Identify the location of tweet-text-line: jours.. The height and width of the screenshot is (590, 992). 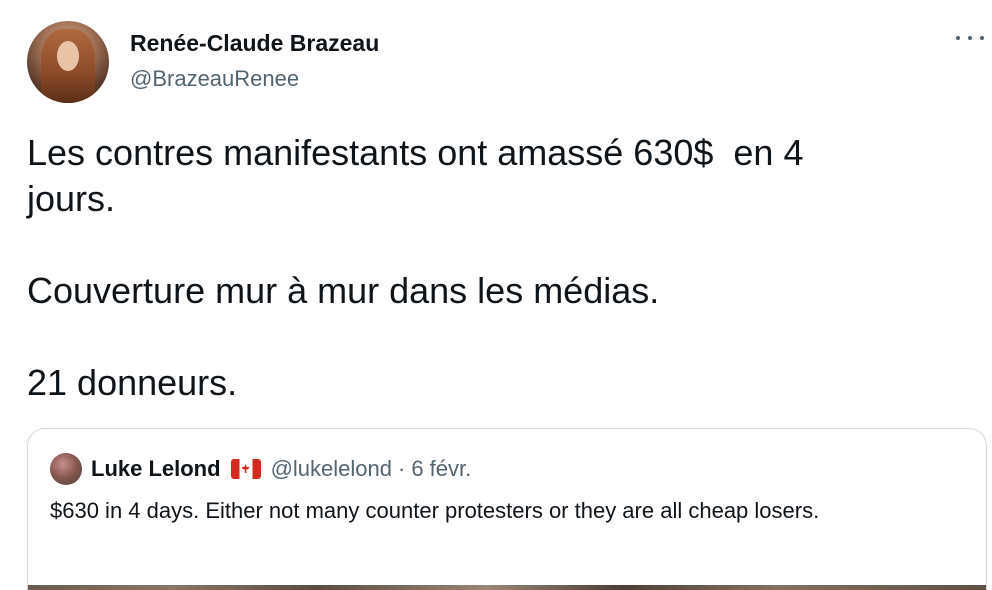
(71, 198).